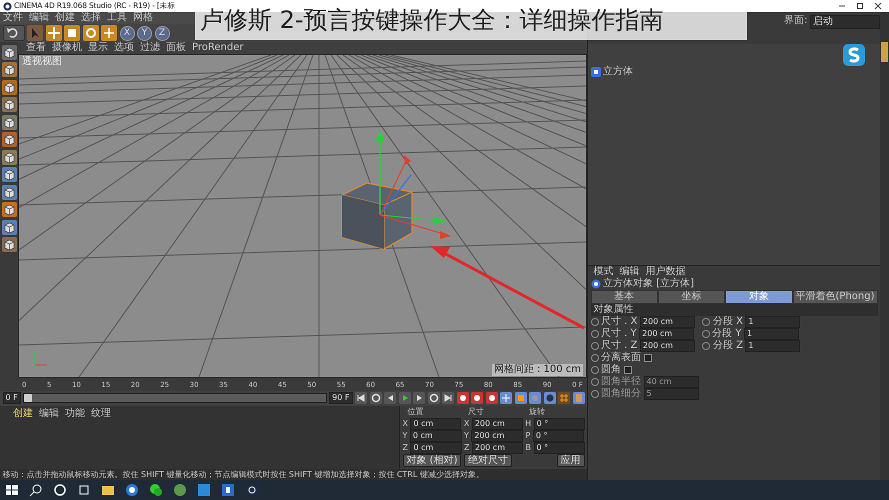  What do you see at coordinates (665, 272) in the screenshot?
I see `attribute-menu-item: 用户数据` at bounding box center [665, 272].